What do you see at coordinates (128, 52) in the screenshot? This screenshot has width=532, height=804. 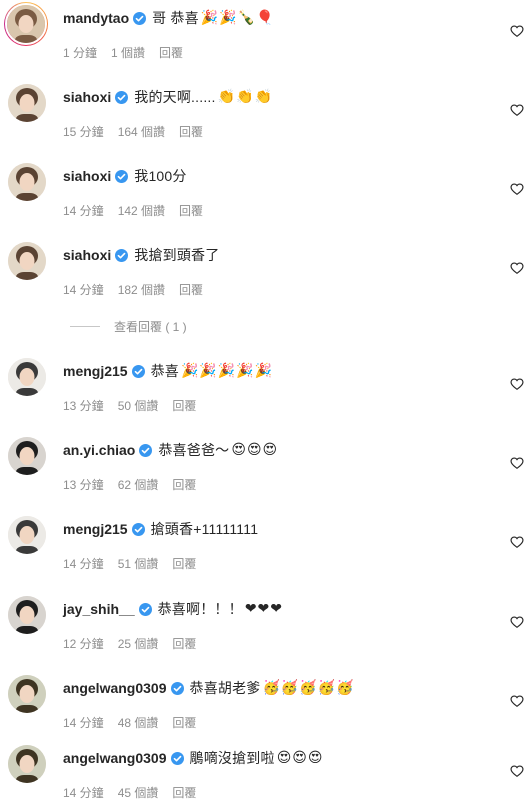 I see `like-count: 1 個讚` at bounding box center [128, 52].